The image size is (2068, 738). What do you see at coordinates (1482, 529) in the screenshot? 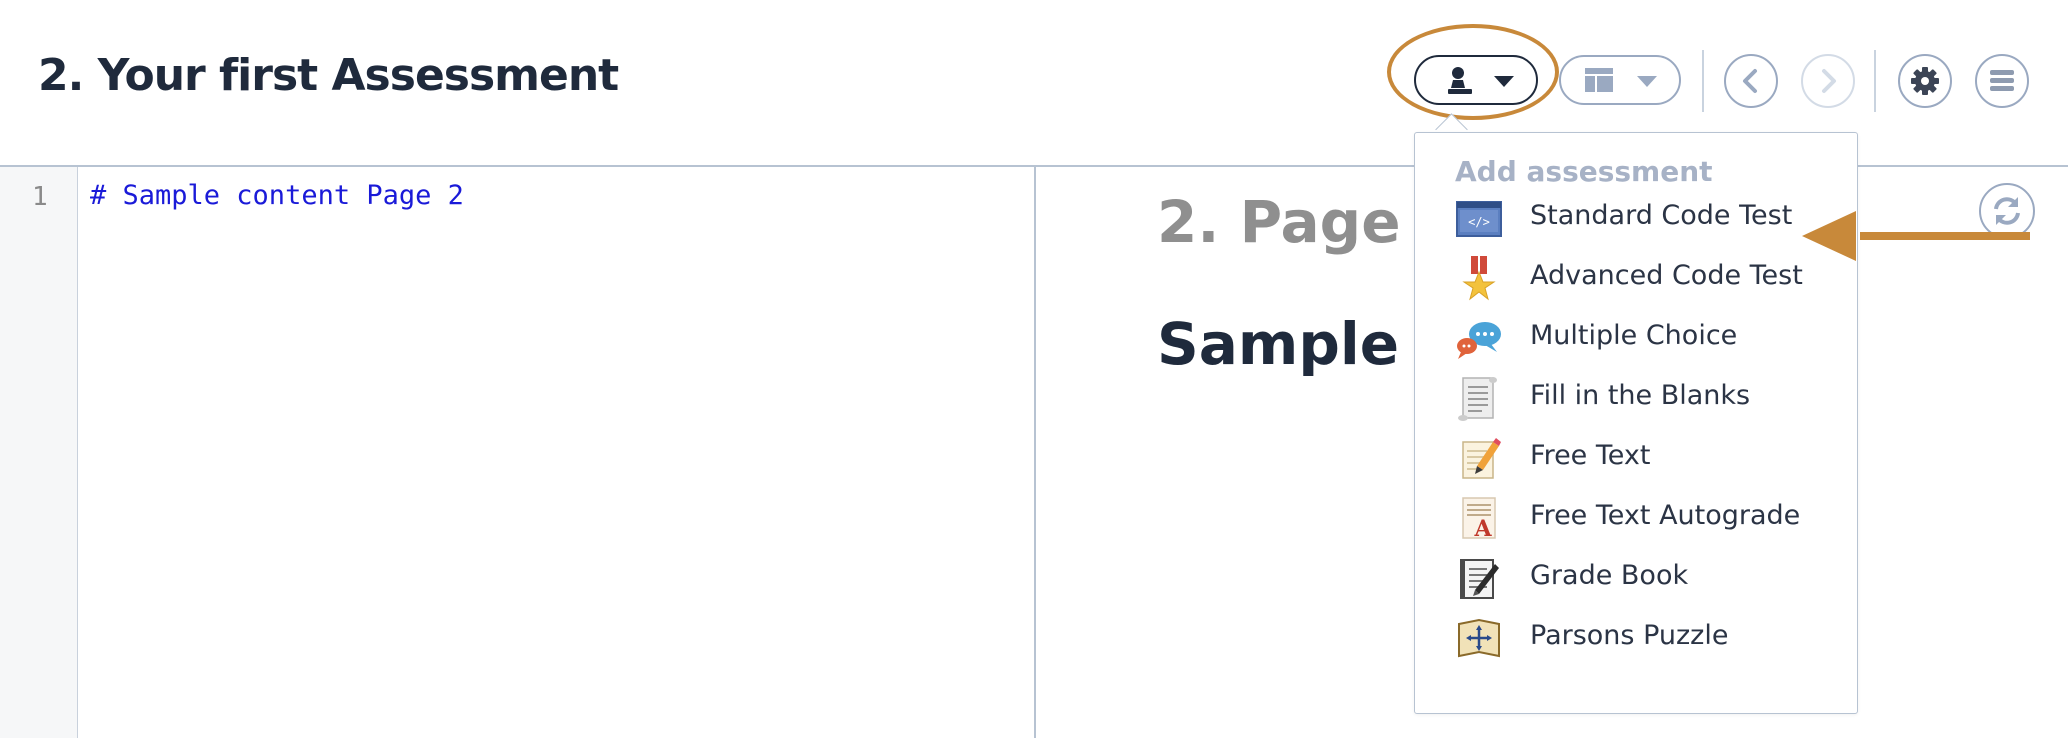
I see `svg-text: A` at bounding box center [1482, 529].